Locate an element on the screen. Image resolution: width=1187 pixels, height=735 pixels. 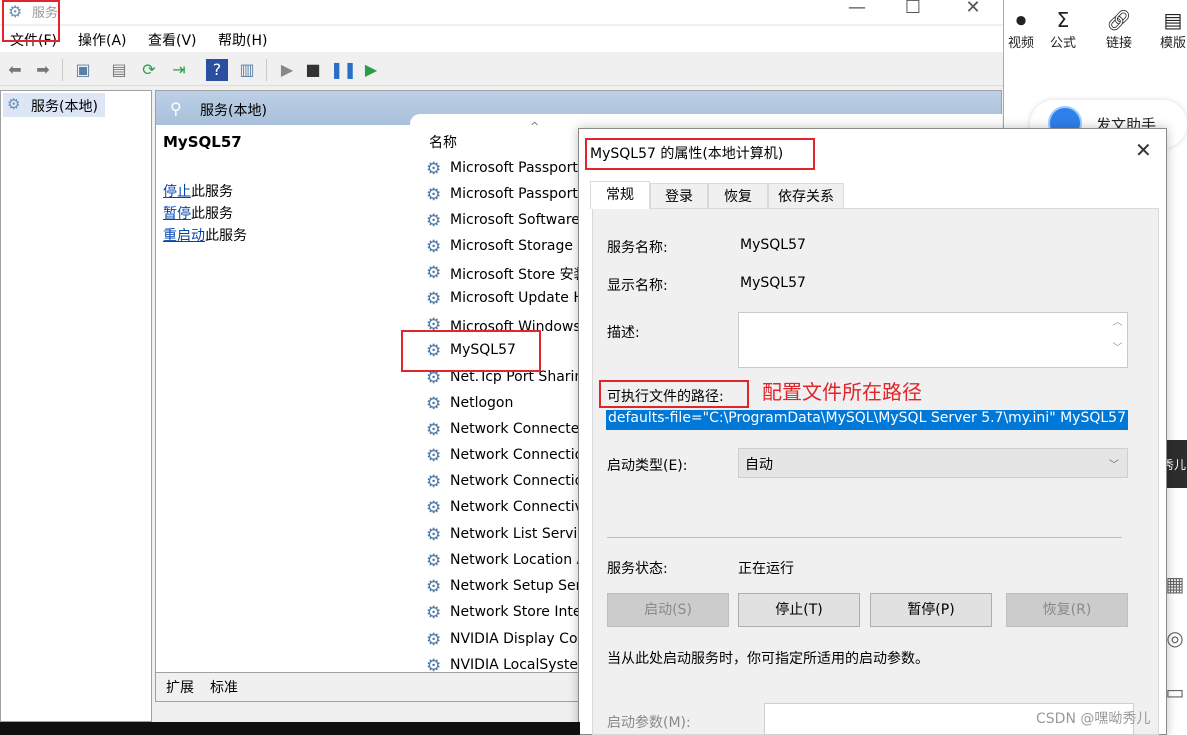
display-name-label: 显示名称: is located at coordinates (637, 286).